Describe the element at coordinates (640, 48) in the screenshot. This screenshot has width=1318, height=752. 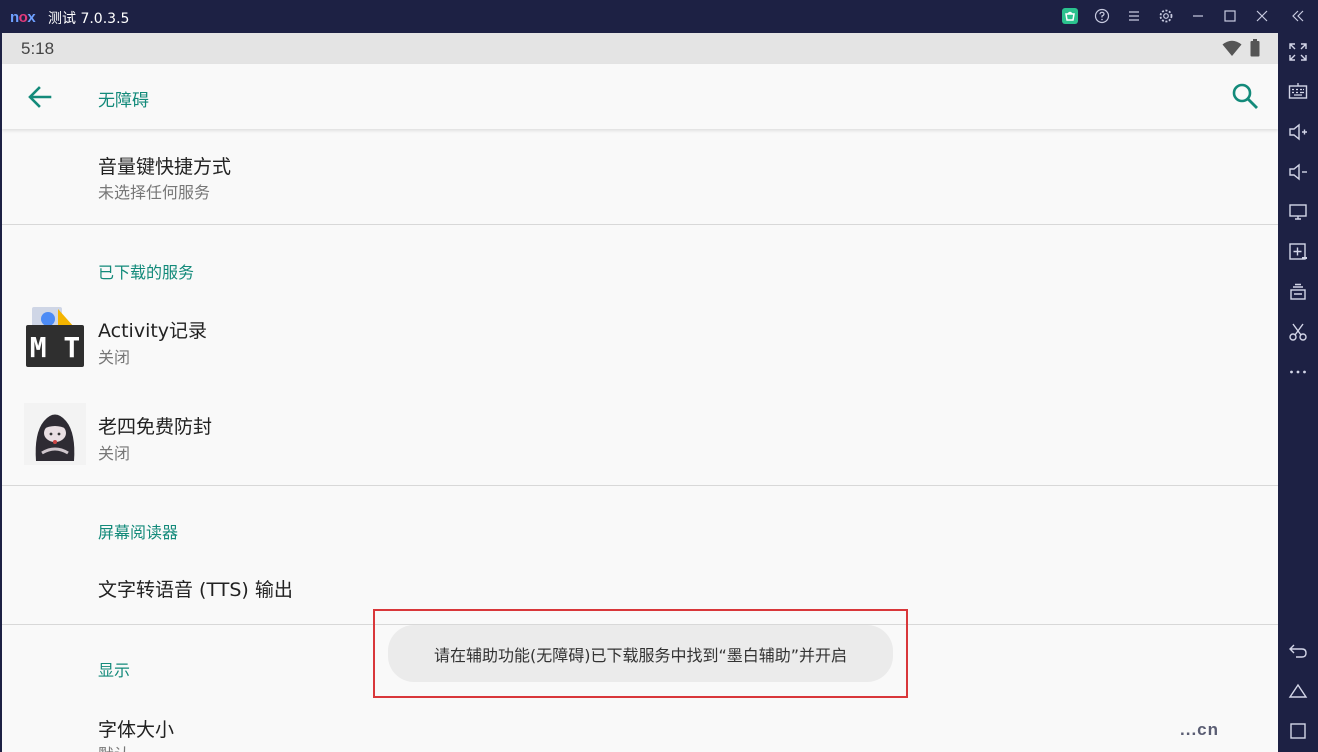
I see `status-bar: 5:18` at that location.